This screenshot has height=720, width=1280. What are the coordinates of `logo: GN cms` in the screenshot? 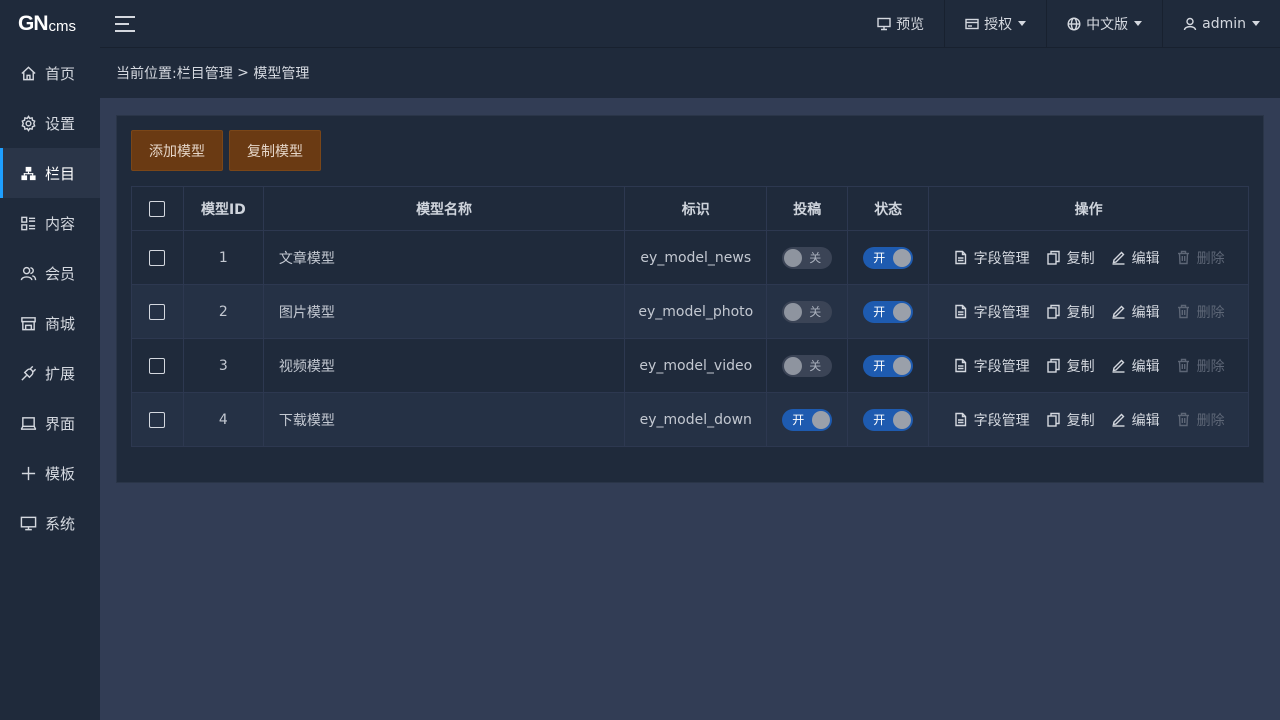 It's located at (50, 24).